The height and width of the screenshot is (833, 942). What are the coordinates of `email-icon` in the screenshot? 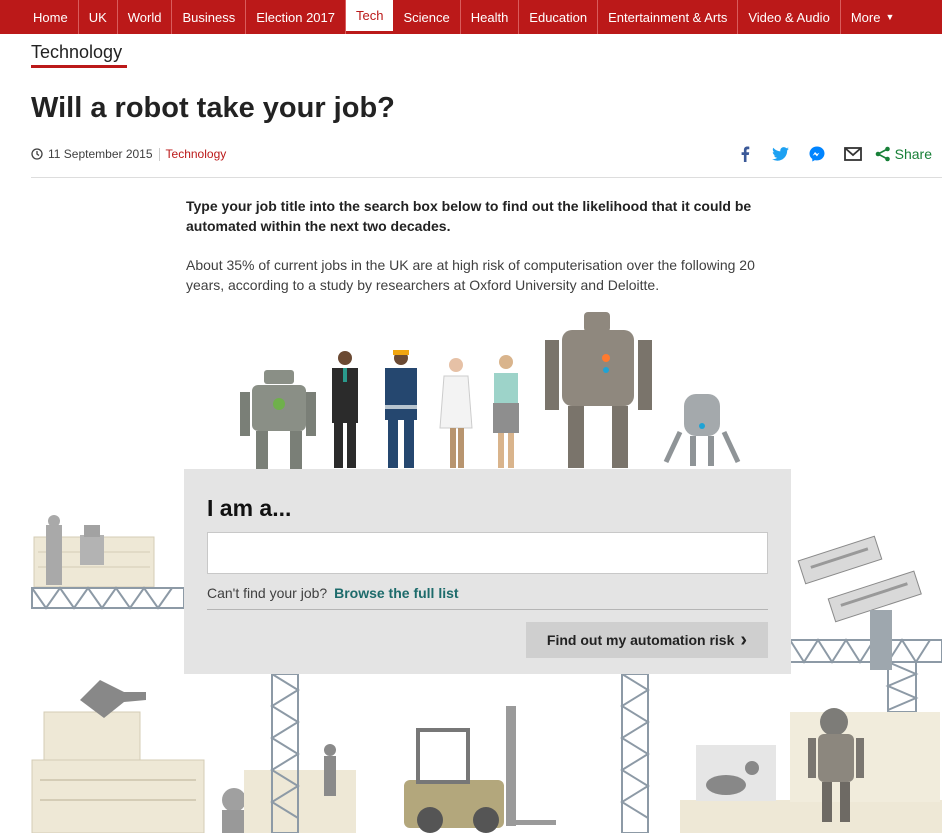 It's located at (853, 154).